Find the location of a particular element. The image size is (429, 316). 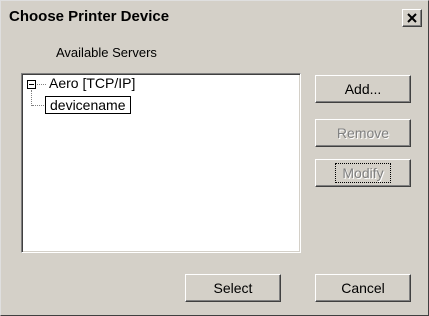

remove-button: Remove is located at coordinates (363, 133).